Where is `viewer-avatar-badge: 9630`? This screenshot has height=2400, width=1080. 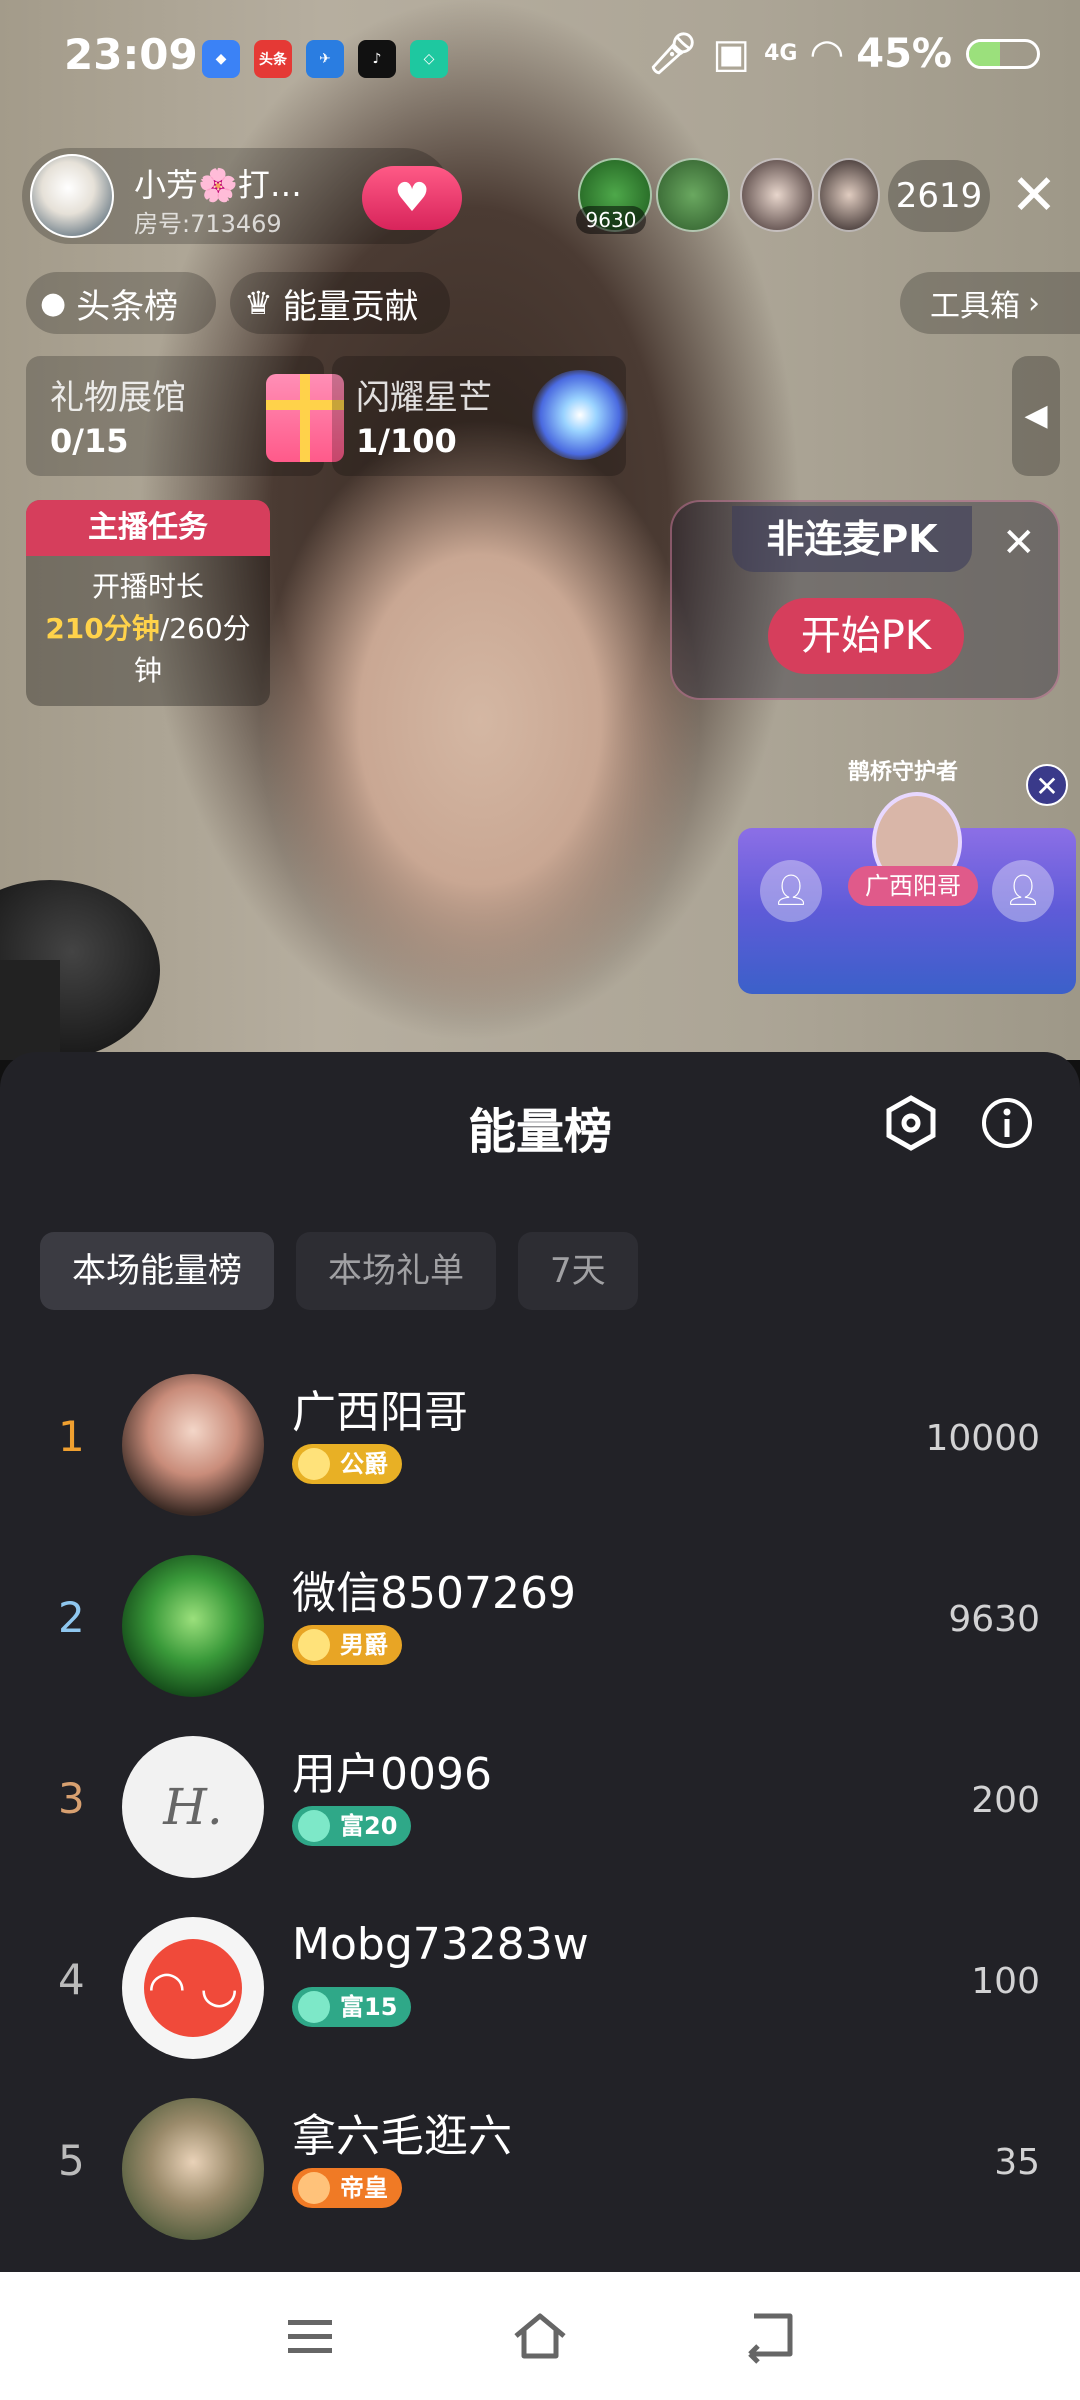 viewer-avatar-badge: 9630 is located at coordinates (611, 220).